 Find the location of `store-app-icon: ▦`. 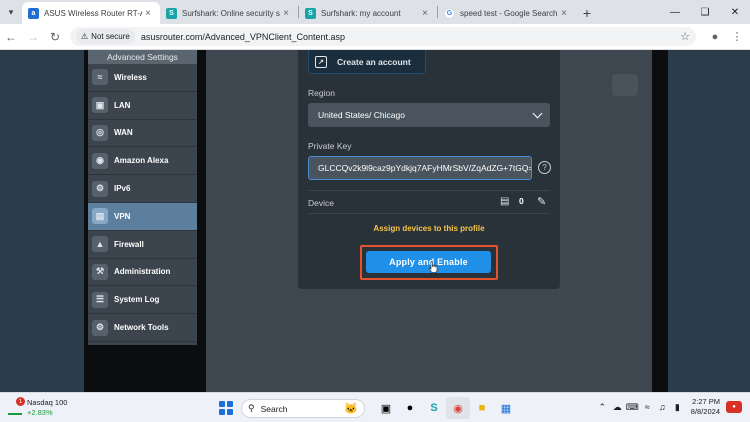

store-app-icon: ▦ is located at coordinates (506, 408).